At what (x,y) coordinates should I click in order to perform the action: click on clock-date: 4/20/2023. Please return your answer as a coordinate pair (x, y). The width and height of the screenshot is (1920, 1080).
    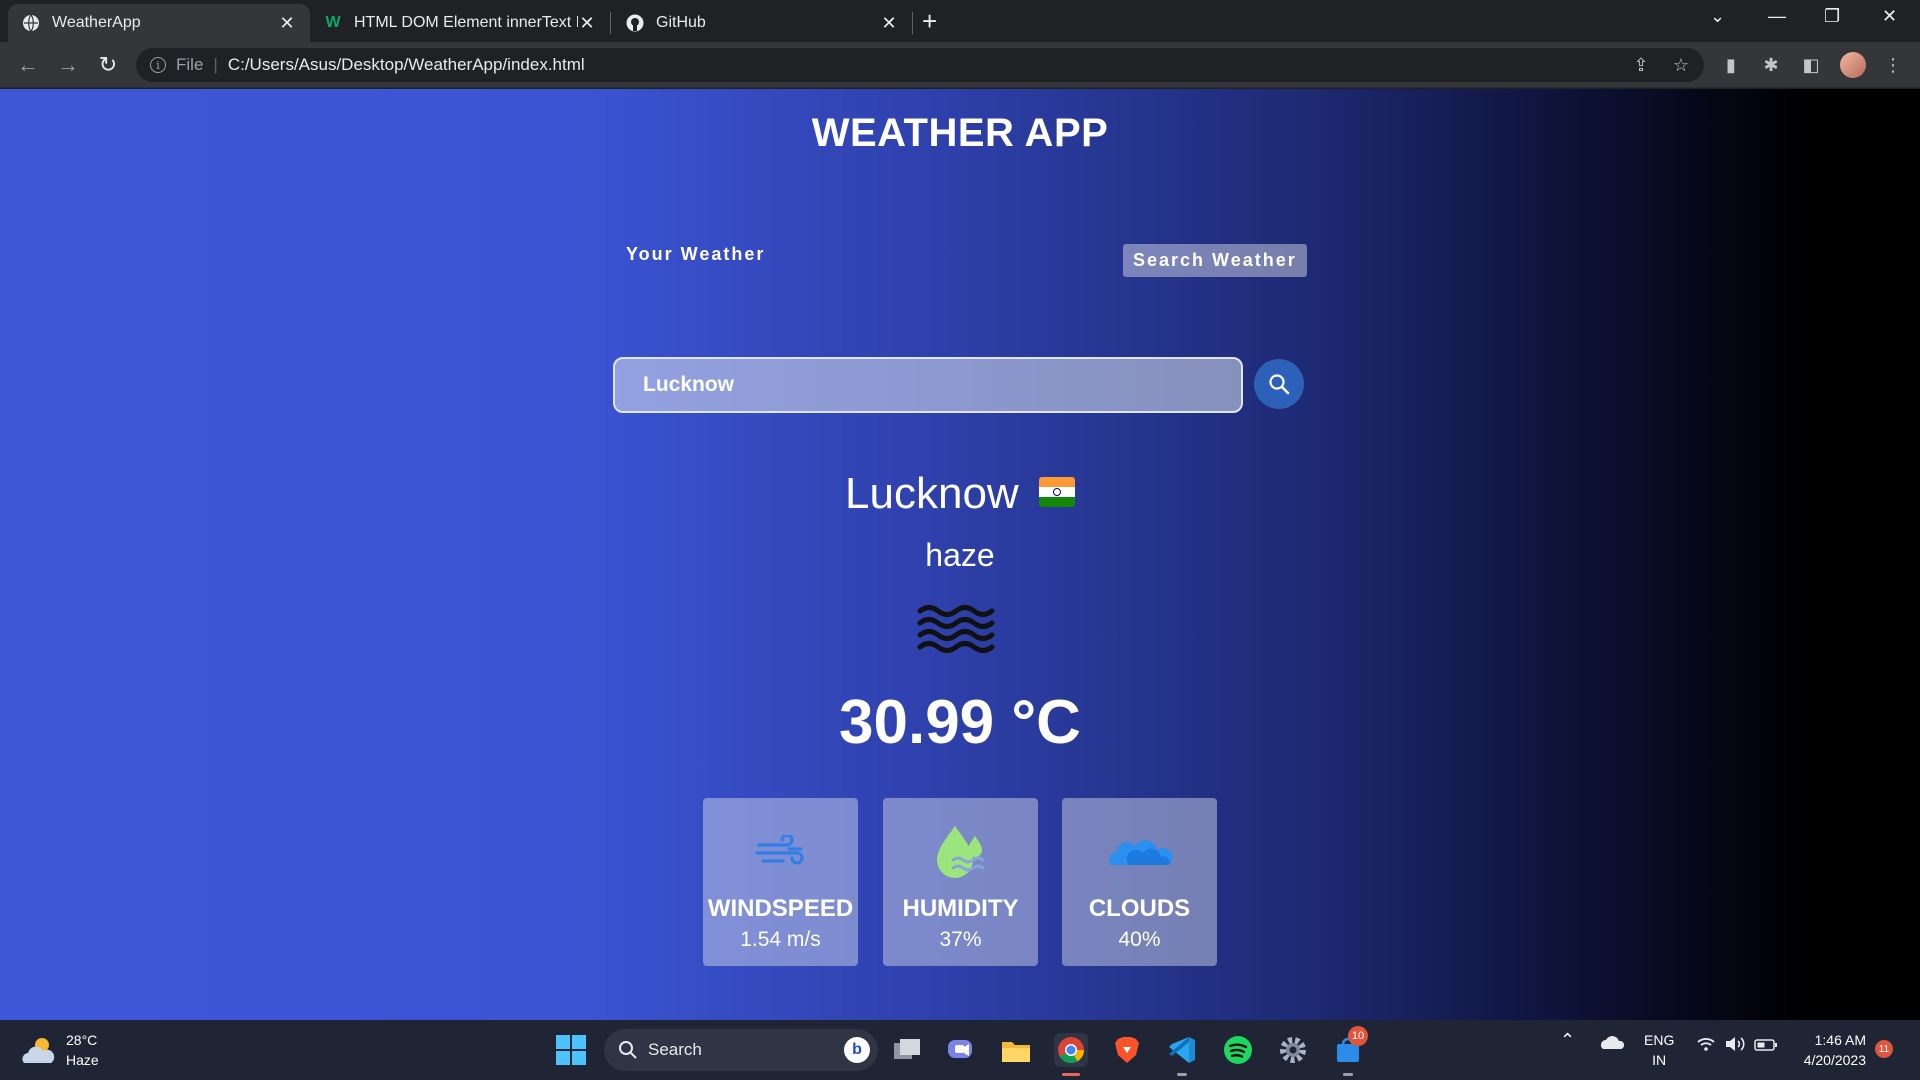
    Looking at the image, I should click on (1834, 1060).